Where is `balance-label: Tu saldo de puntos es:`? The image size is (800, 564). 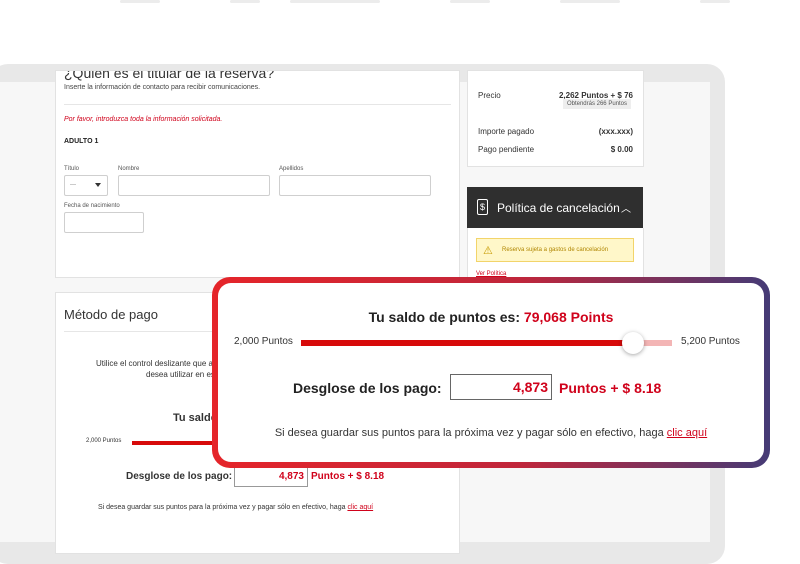
balance-label: Tu saldo de puntos es: is located at coordinates (444, 317).